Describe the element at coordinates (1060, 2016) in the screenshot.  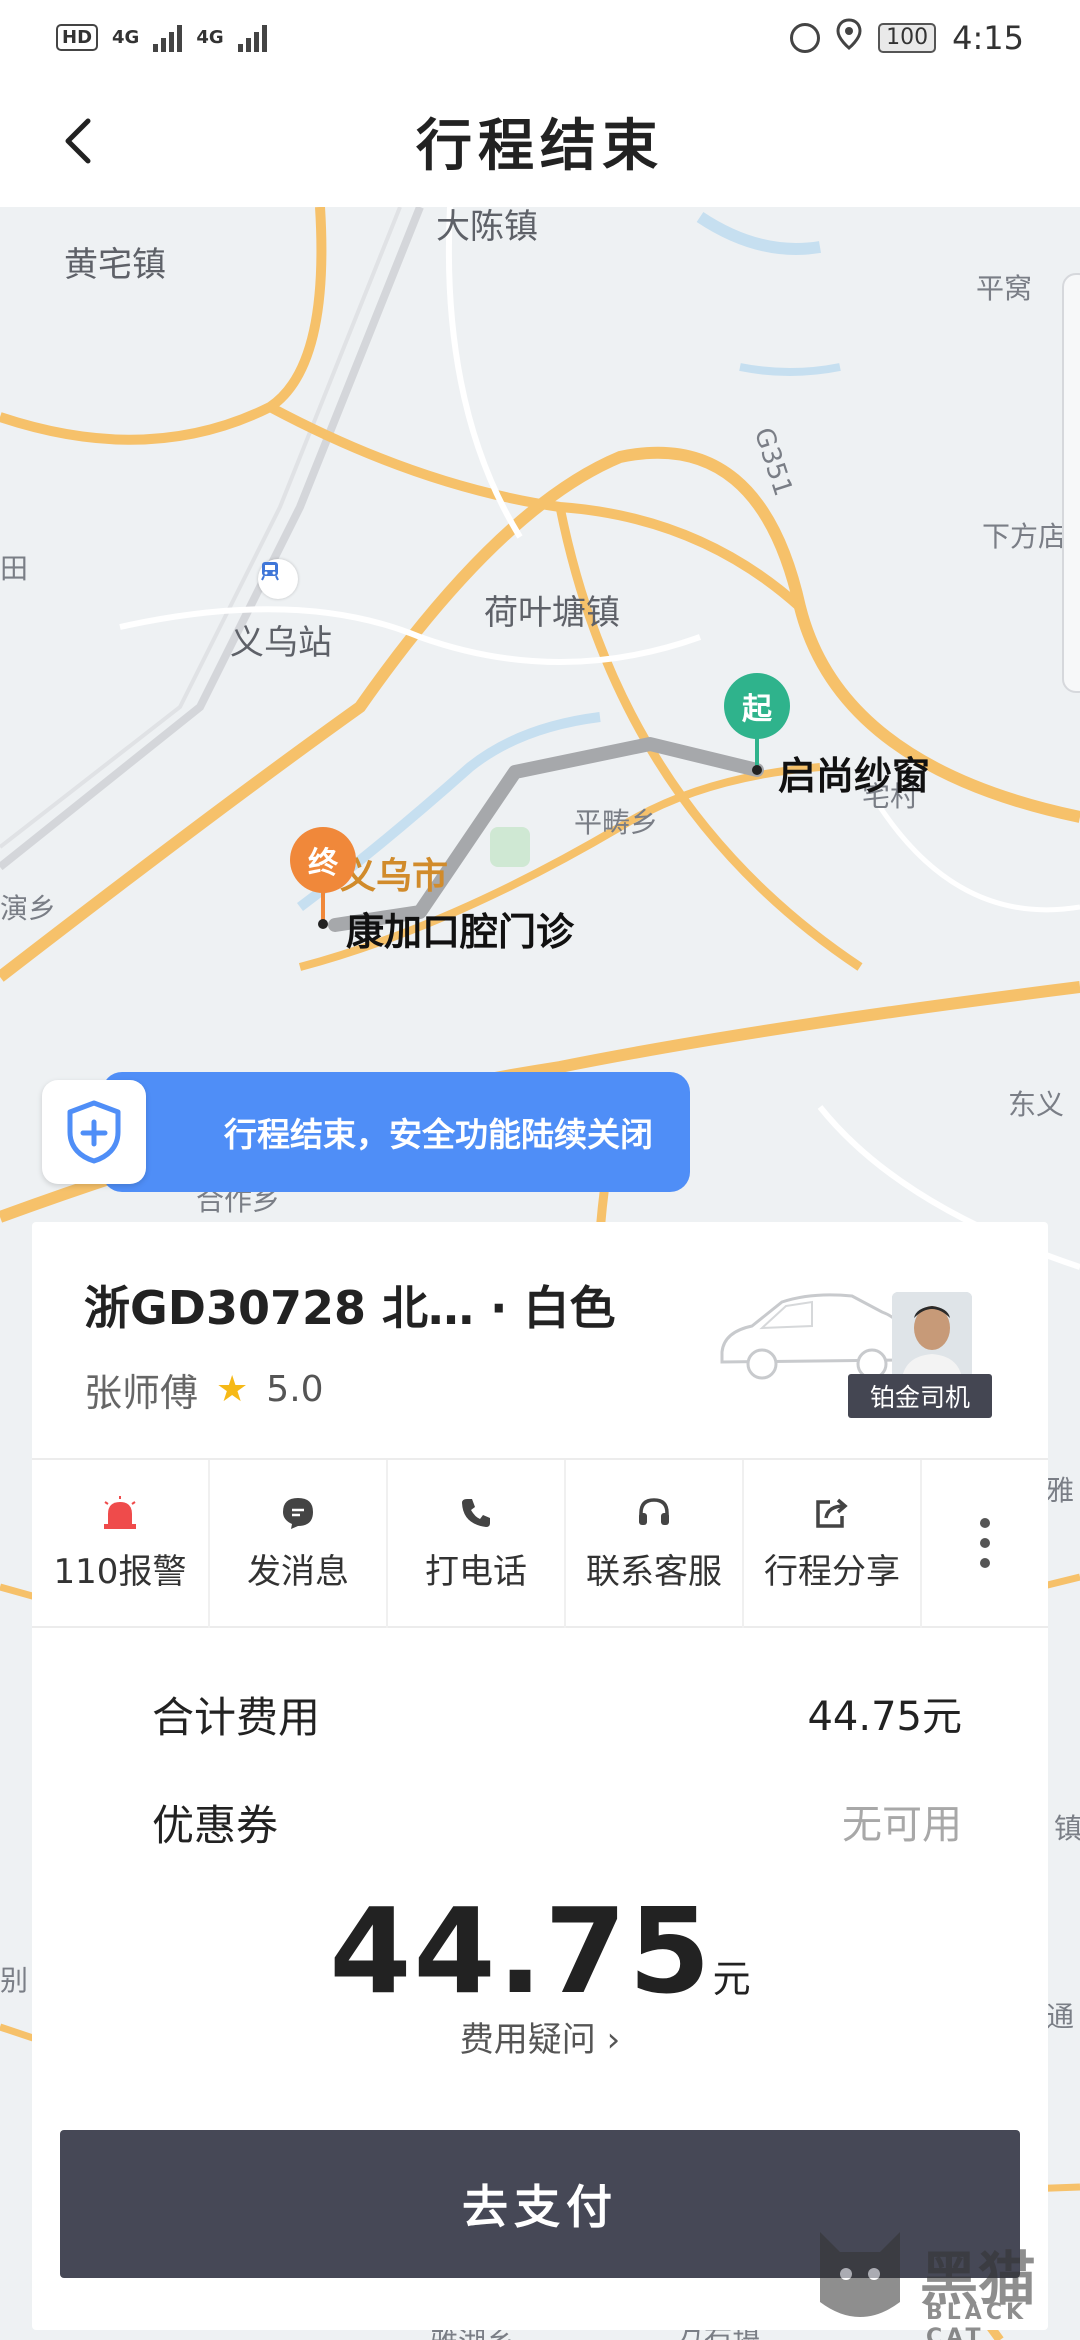
I see `map-label: 通` at that location.